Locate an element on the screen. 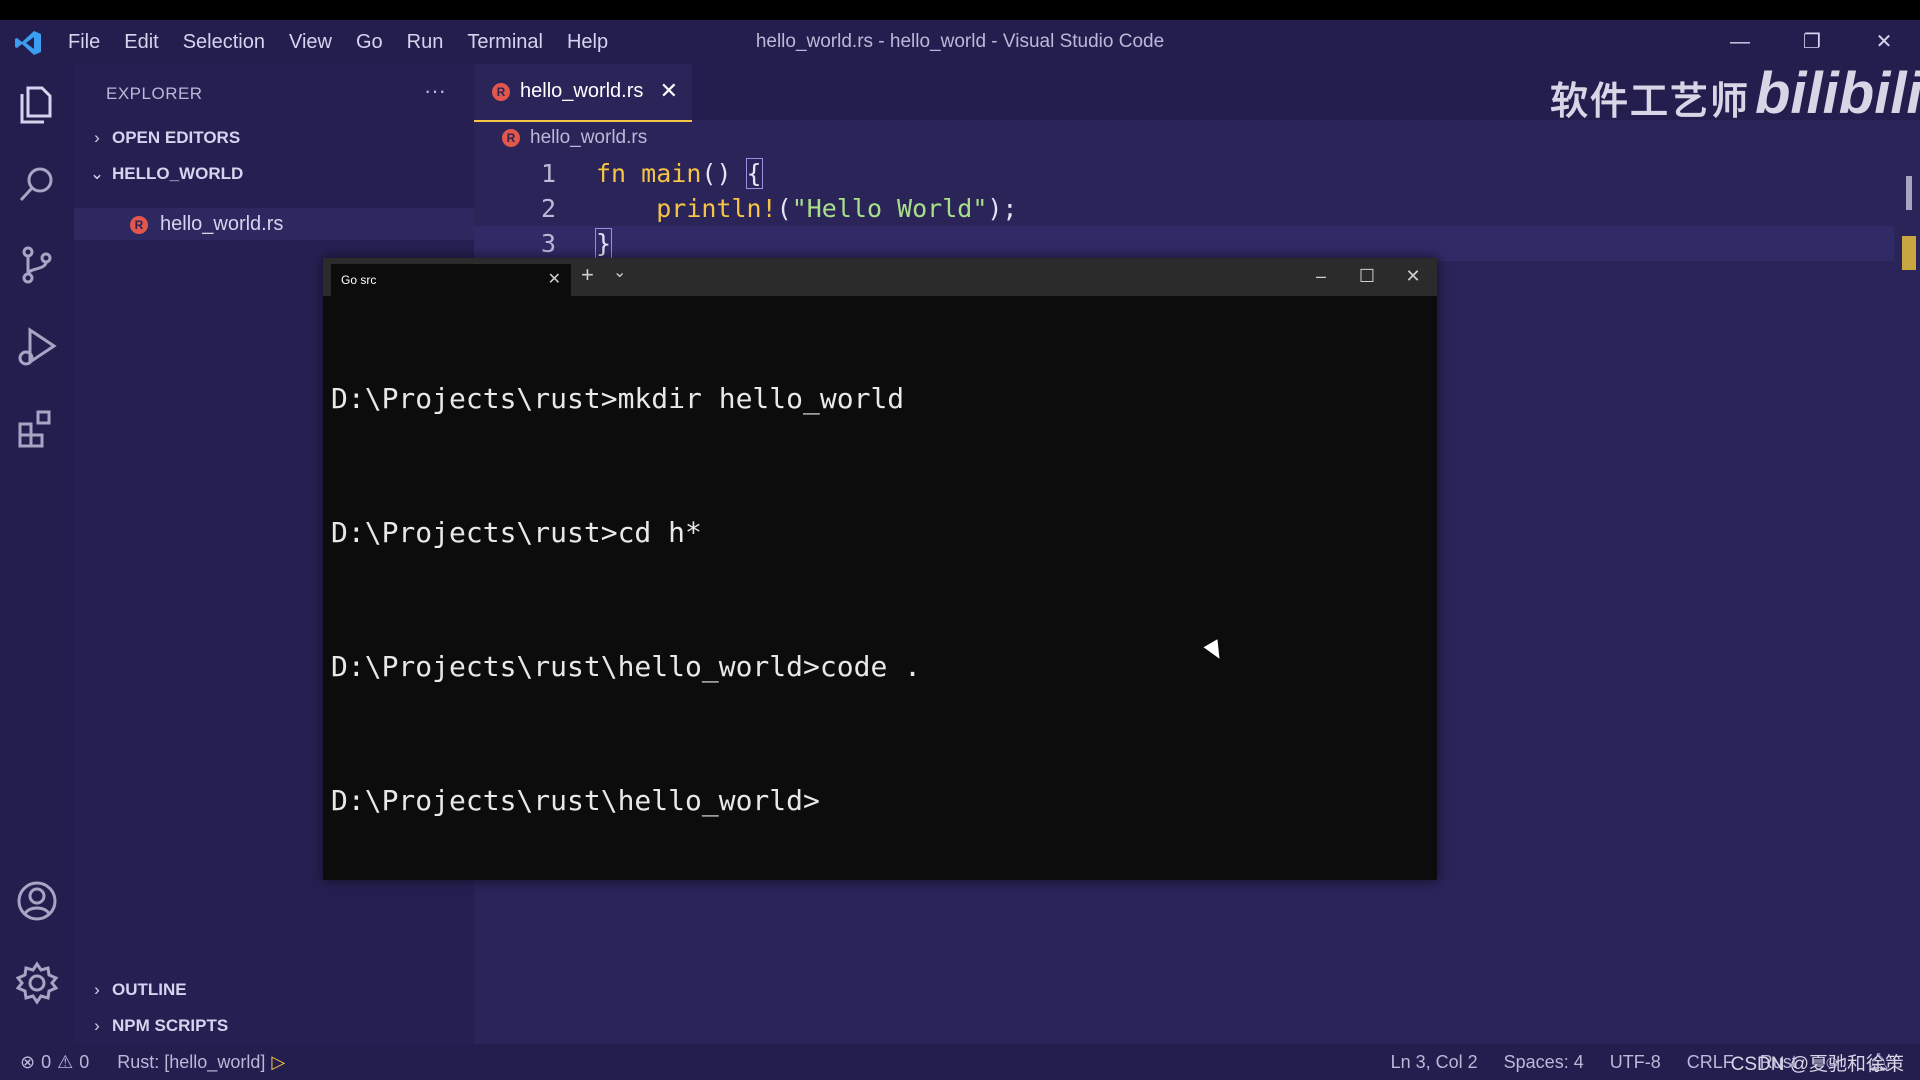 The width and height of the screenshot is (1920, 1080). menu-run: Run is located at coordinates (425, 42).